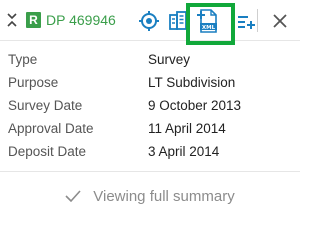  What do you see at coordinates (187, 128) in the screenshot?
I see `detail-value: 11 April 2014` at bounding box center [187, 128].